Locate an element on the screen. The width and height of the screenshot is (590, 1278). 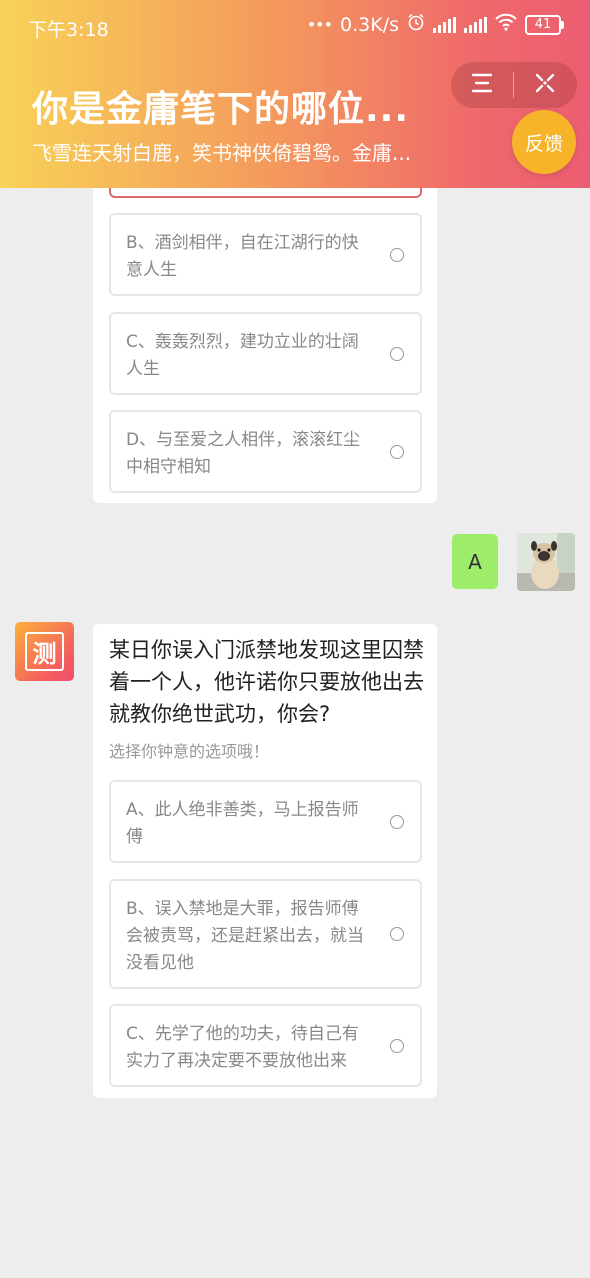
battery-icon: 41 is located at coordinates (544, 24).